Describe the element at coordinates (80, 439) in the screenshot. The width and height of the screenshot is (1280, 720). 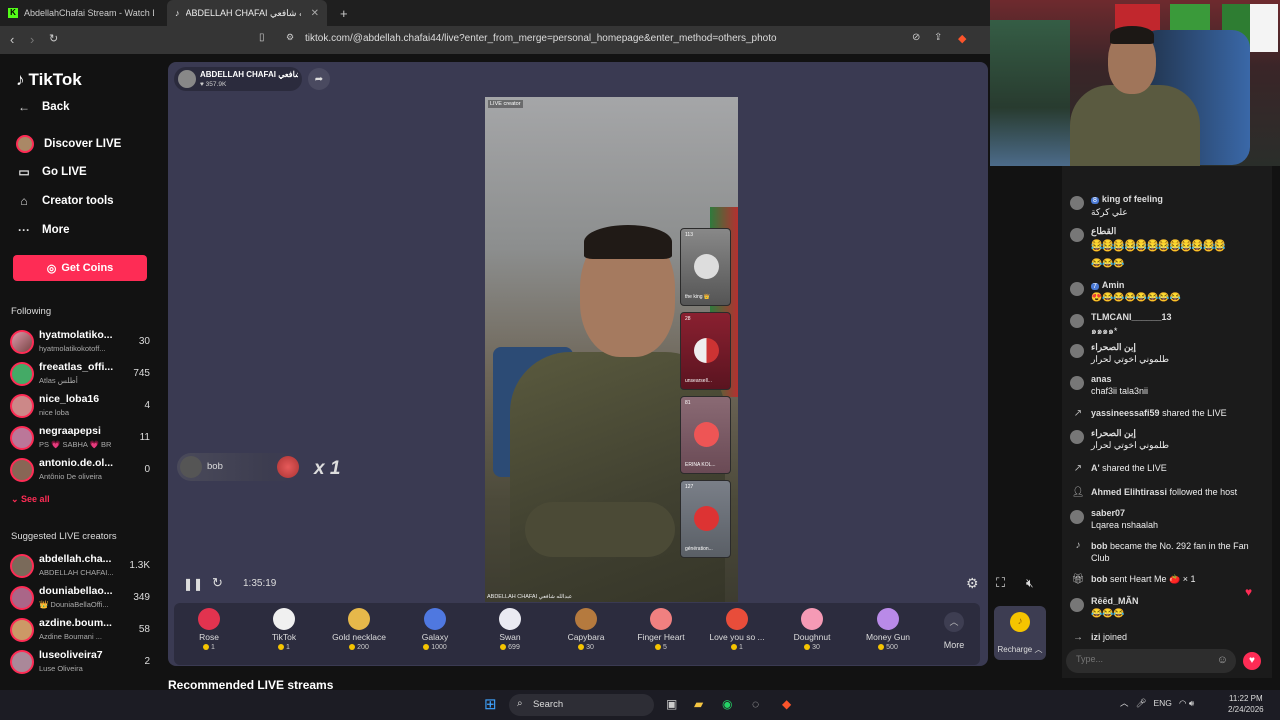
I see `following-item: negraapepsi PS 💗 SABHA 💗 BR 11` at that location.